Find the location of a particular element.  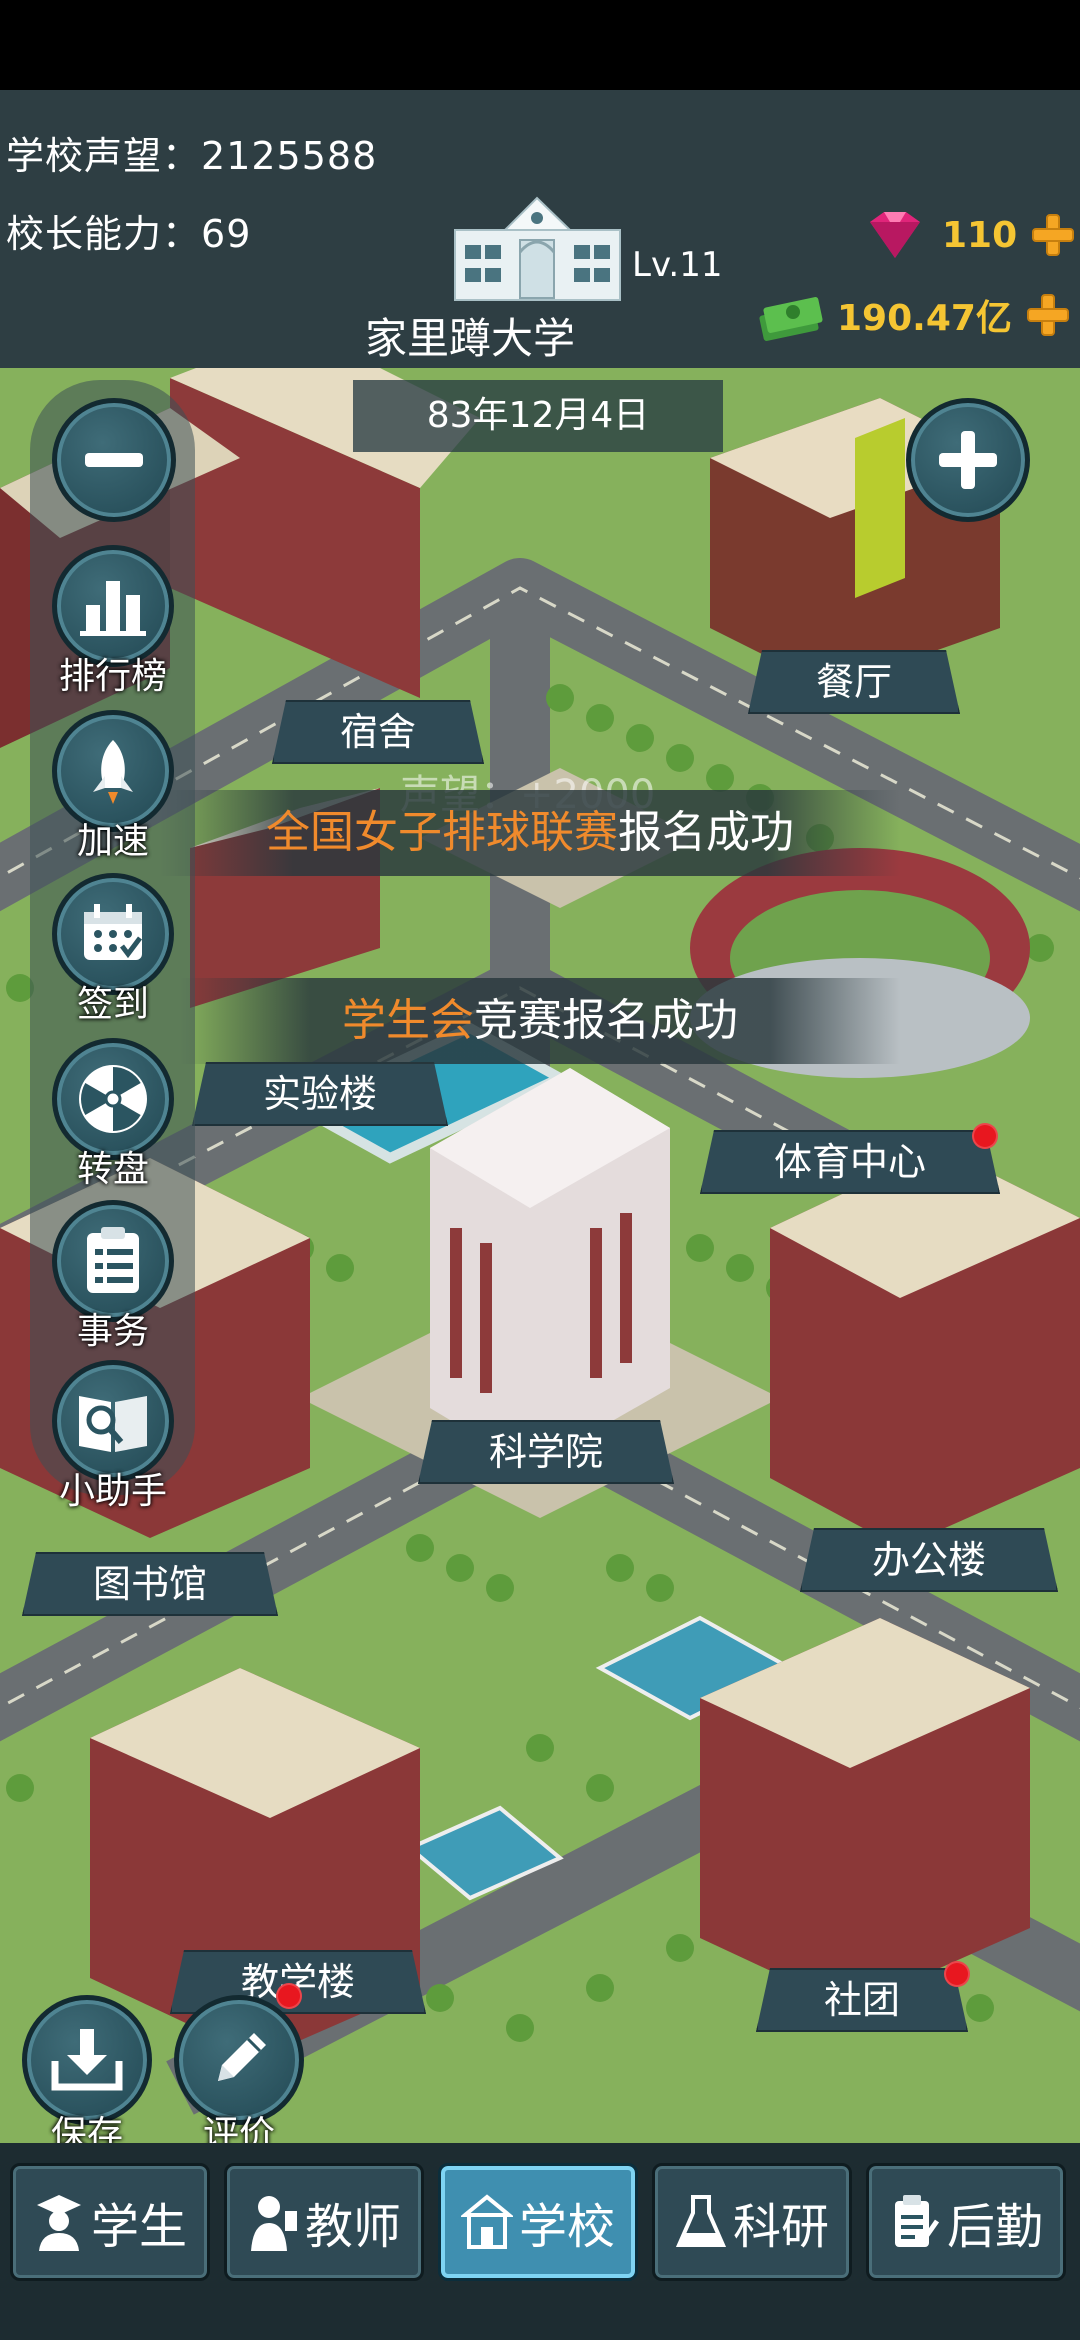

wheel-icon is located at coordinates (113, 1099).